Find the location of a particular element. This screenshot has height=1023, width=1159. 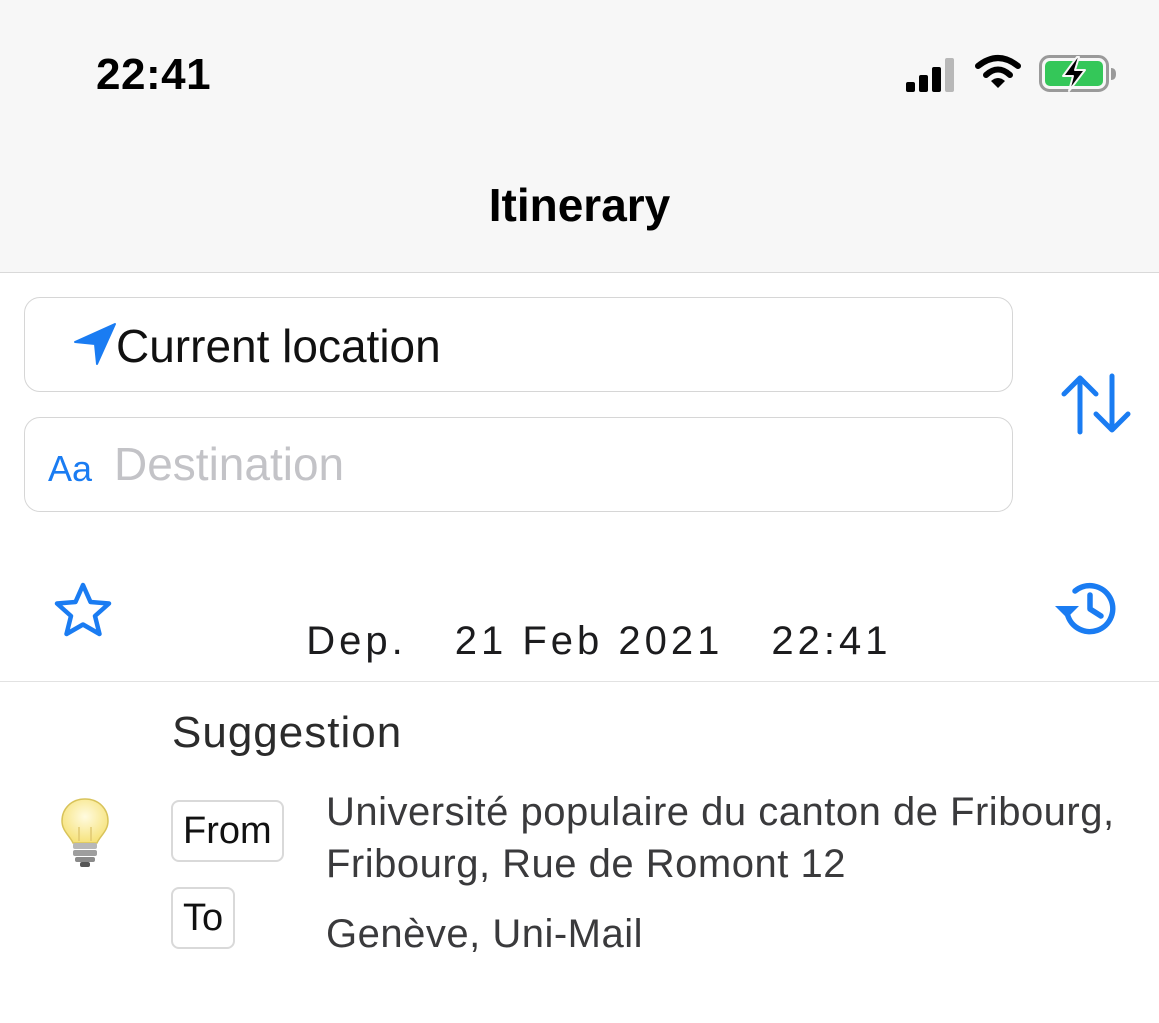

page-title: Itinerary is located at coordinates (579, 205).